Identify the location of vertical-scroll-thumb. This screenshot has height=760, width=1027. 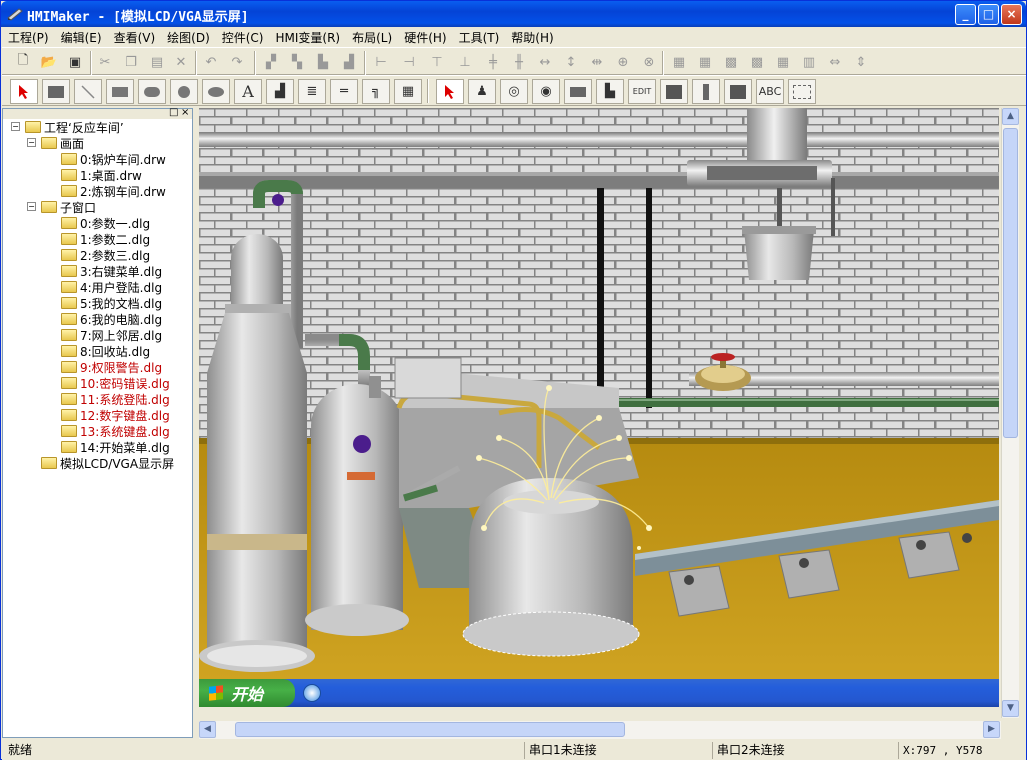
(1010, 283).